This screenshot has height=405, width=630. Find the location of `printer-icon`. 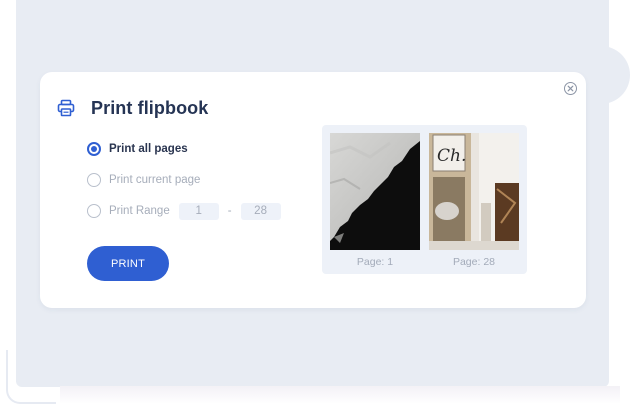

printer-icon is located at coordinates (66, 108).